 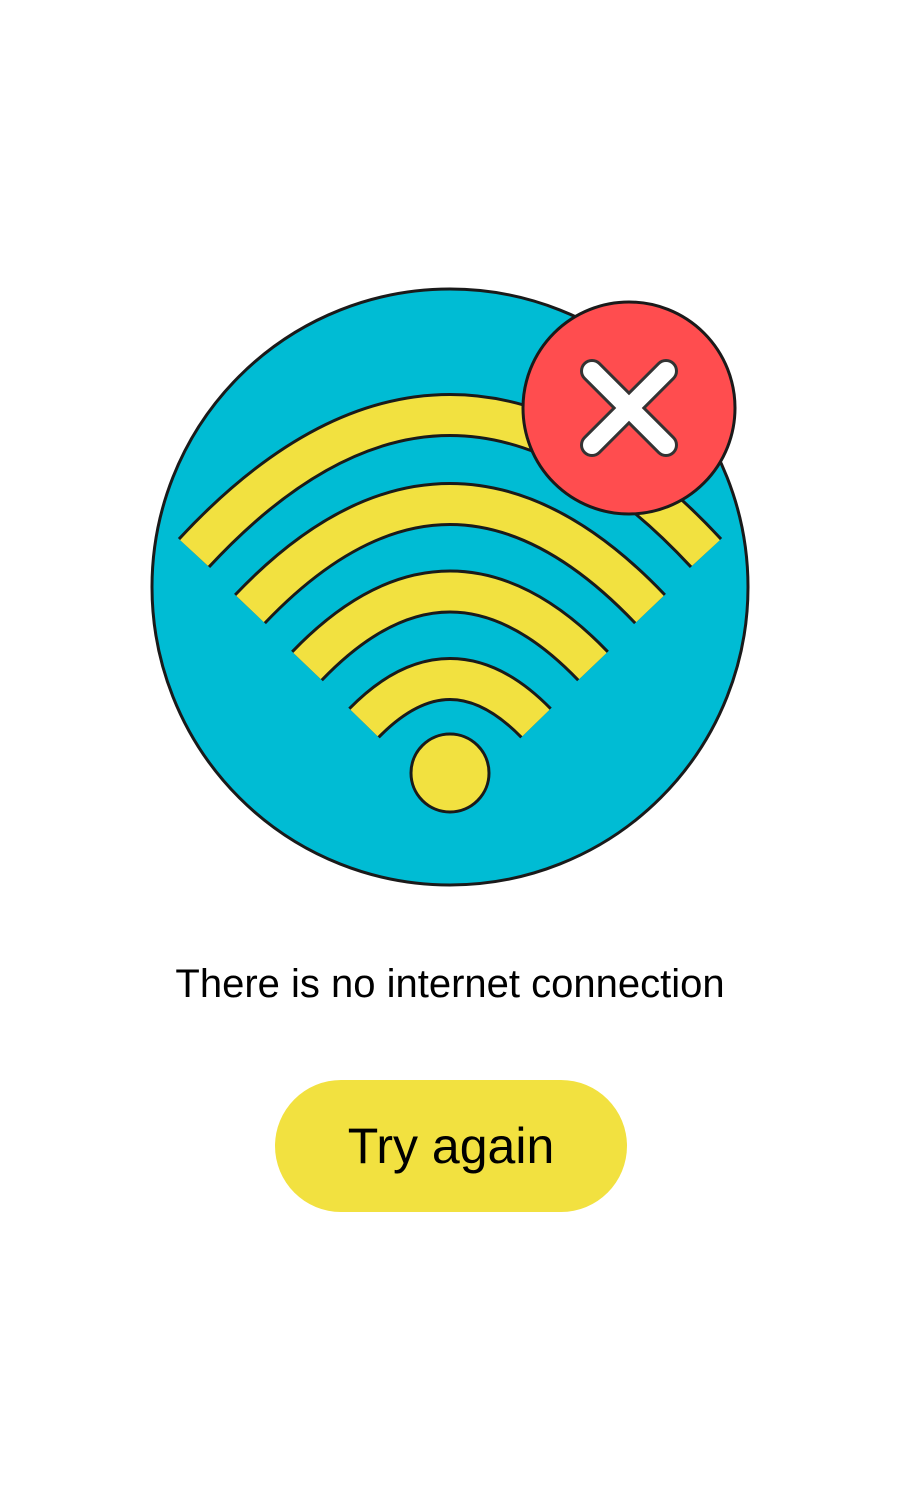 I want to click on error-badge, so click(x=629, y=408).